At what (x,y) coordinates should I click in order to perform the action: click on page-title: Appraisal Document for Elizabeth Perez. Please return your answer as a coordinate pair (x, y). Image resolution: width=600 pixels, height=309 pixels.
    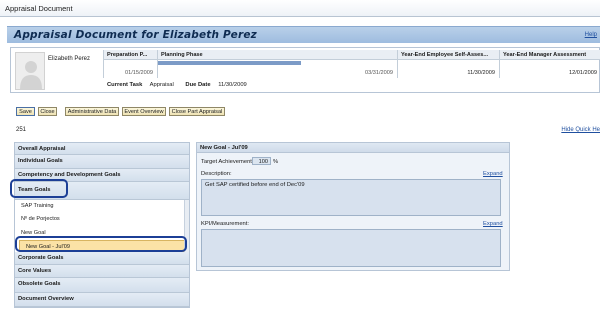
    Looking at the image, I should click on (135, 35).